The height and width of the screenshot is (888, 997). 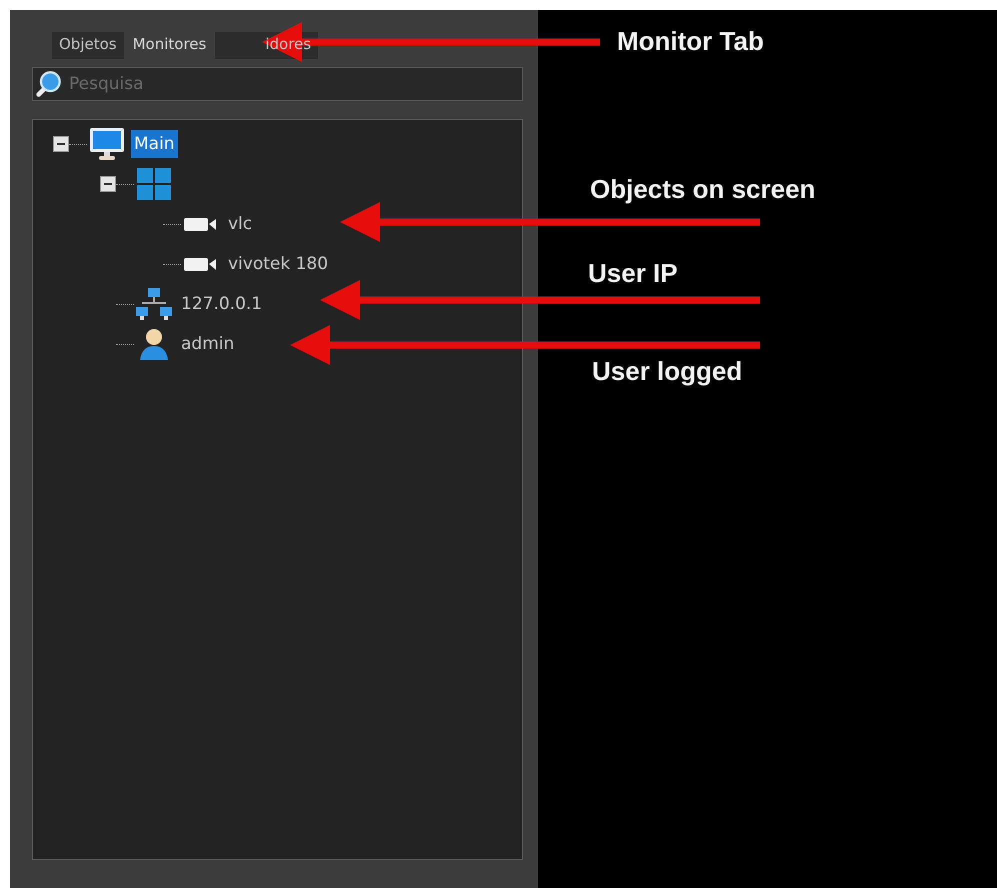 What do you see at coordinates (703, 189) in the screenshot?
I see `annotation-label: Objects on screen` at bounding box center [703, 189].